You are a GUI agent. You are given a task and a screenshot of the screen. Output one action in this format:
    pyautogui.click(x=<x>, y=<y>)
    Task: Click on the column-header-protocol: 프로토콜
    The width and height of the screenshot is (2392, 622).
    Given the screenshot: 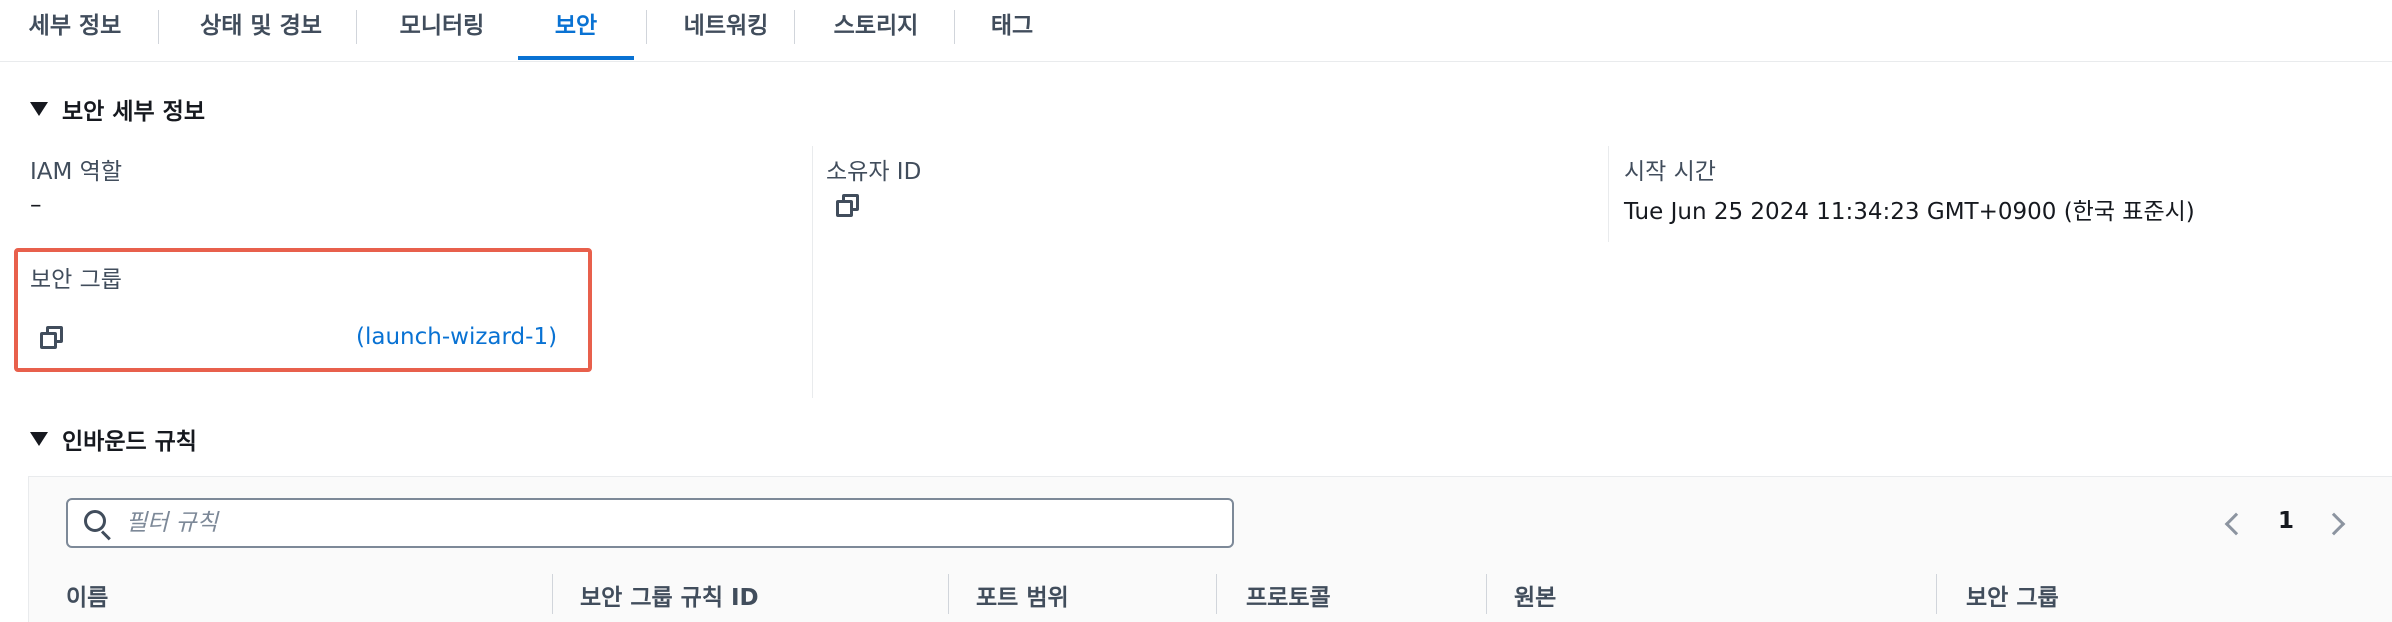 What is the action you would take?
    pyautogui.click(x=1288, y=595)
    